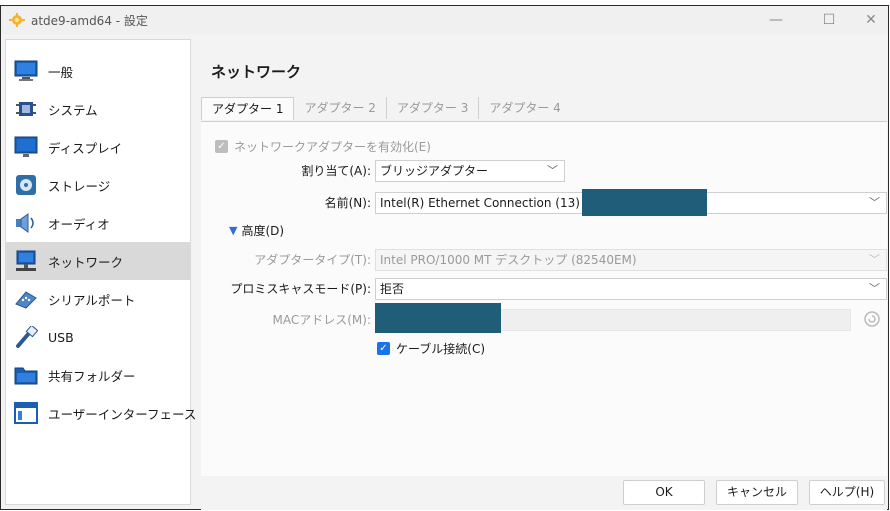 The width and height of the screenshot is (890, 511). I want to click on attached-to-value: ブリッジアダプター, so click(434, 171).